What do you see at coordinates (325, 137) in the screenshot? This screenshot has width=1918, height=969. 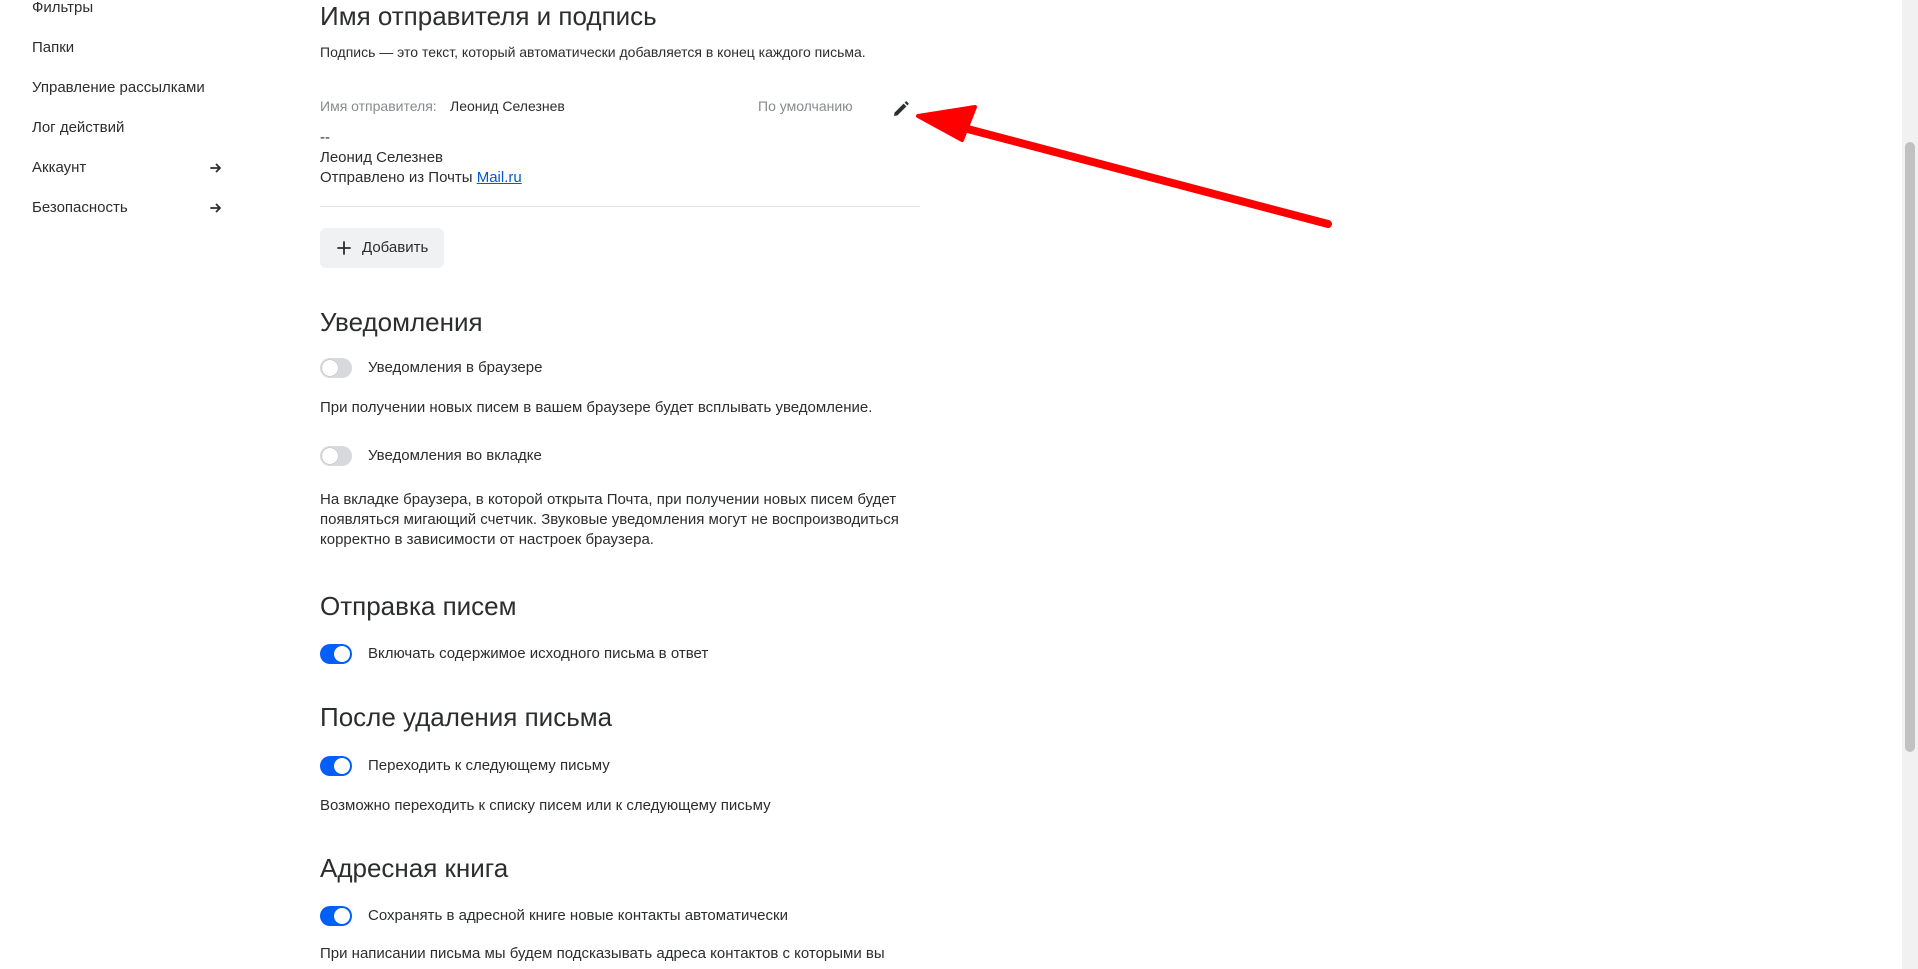 I see `signature-dashes: --` at bounding box center [325, 137].